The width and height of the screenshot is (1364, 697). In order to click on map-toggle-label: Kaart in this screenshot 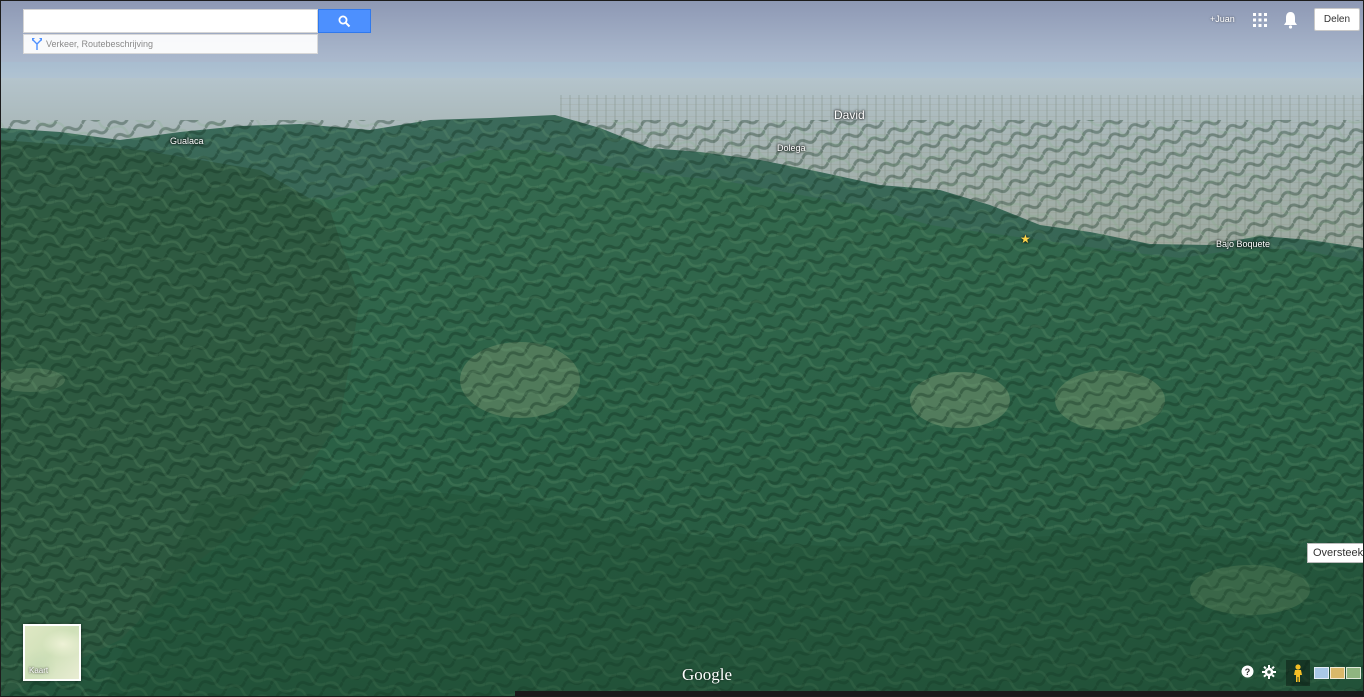, I will do `click(39, 670)`.